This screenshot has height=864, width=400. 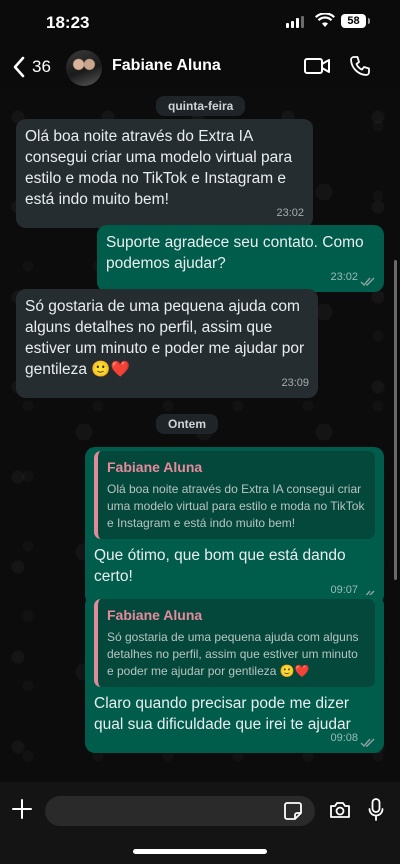 What do you see at coordinates (293, 811) in the screenshot?
I see `sticker-icon` at bounding box center [293, 811].